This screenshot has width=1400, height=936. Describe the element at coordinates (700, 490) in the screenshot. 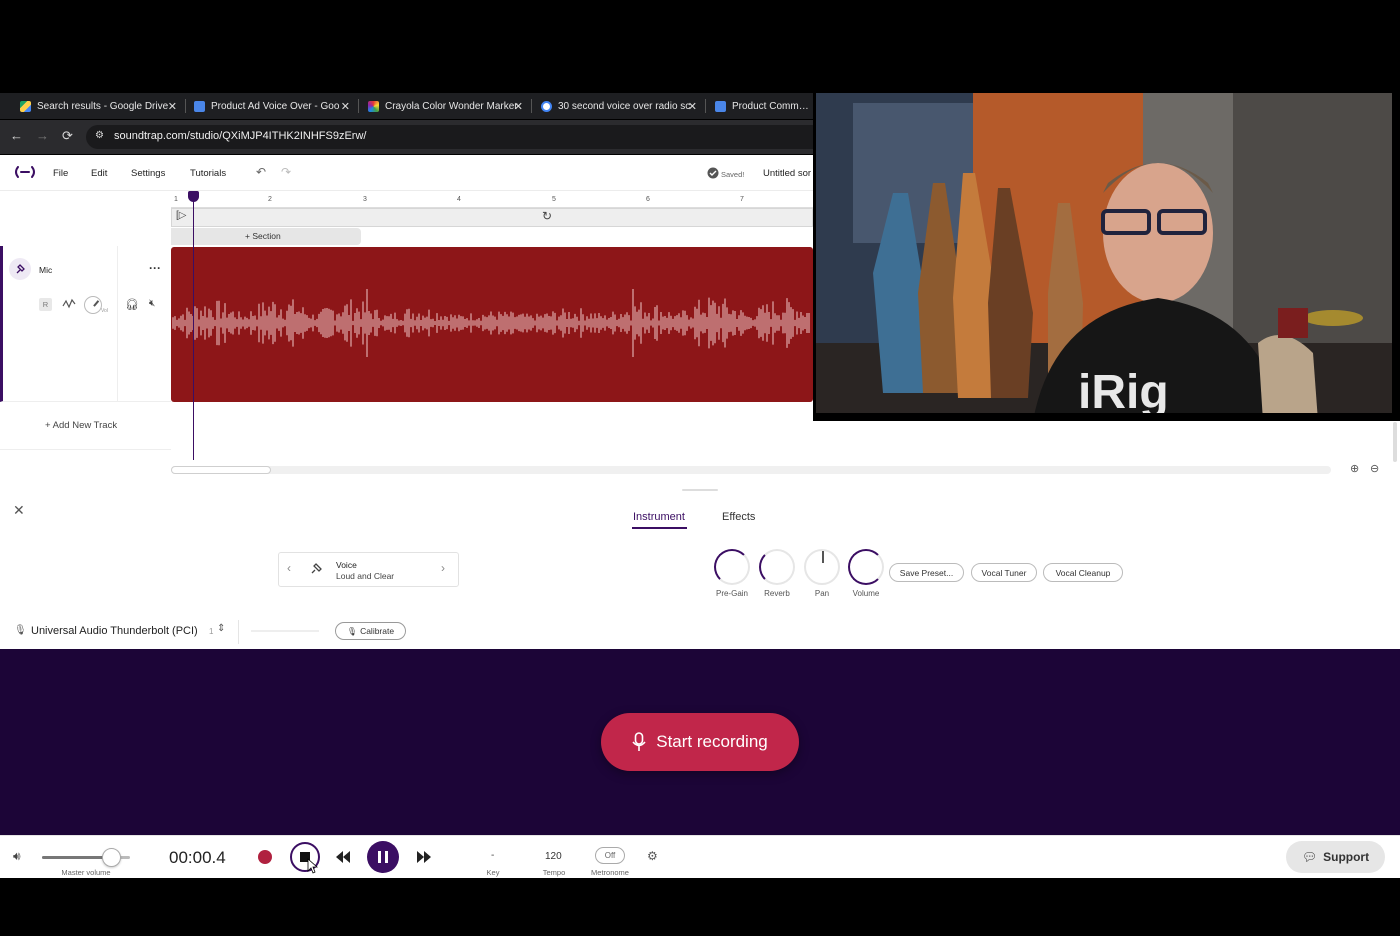

I see `panel-resize-handle` at that location.